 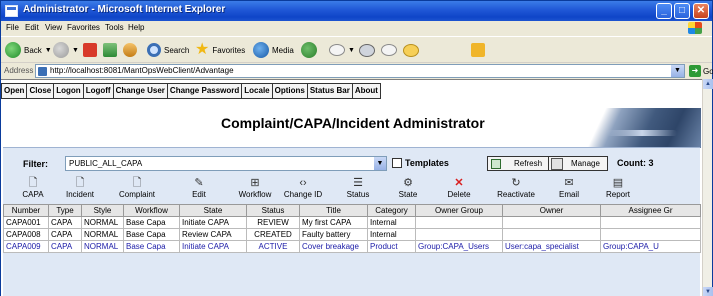 I want to click on change-id-icon: ‹›, so click(x=303, y=183).